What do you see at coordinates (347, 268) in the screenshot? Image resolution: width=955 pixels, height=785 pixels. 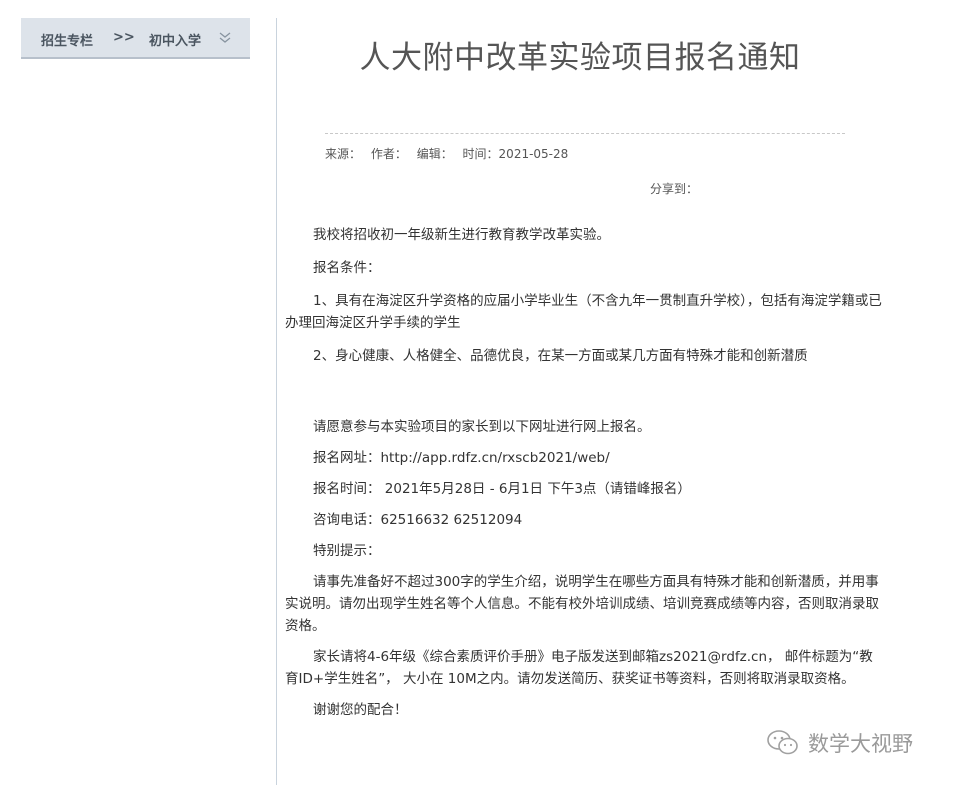 I see `paragraph: 报名条件：` at bounding box center [347, 268].